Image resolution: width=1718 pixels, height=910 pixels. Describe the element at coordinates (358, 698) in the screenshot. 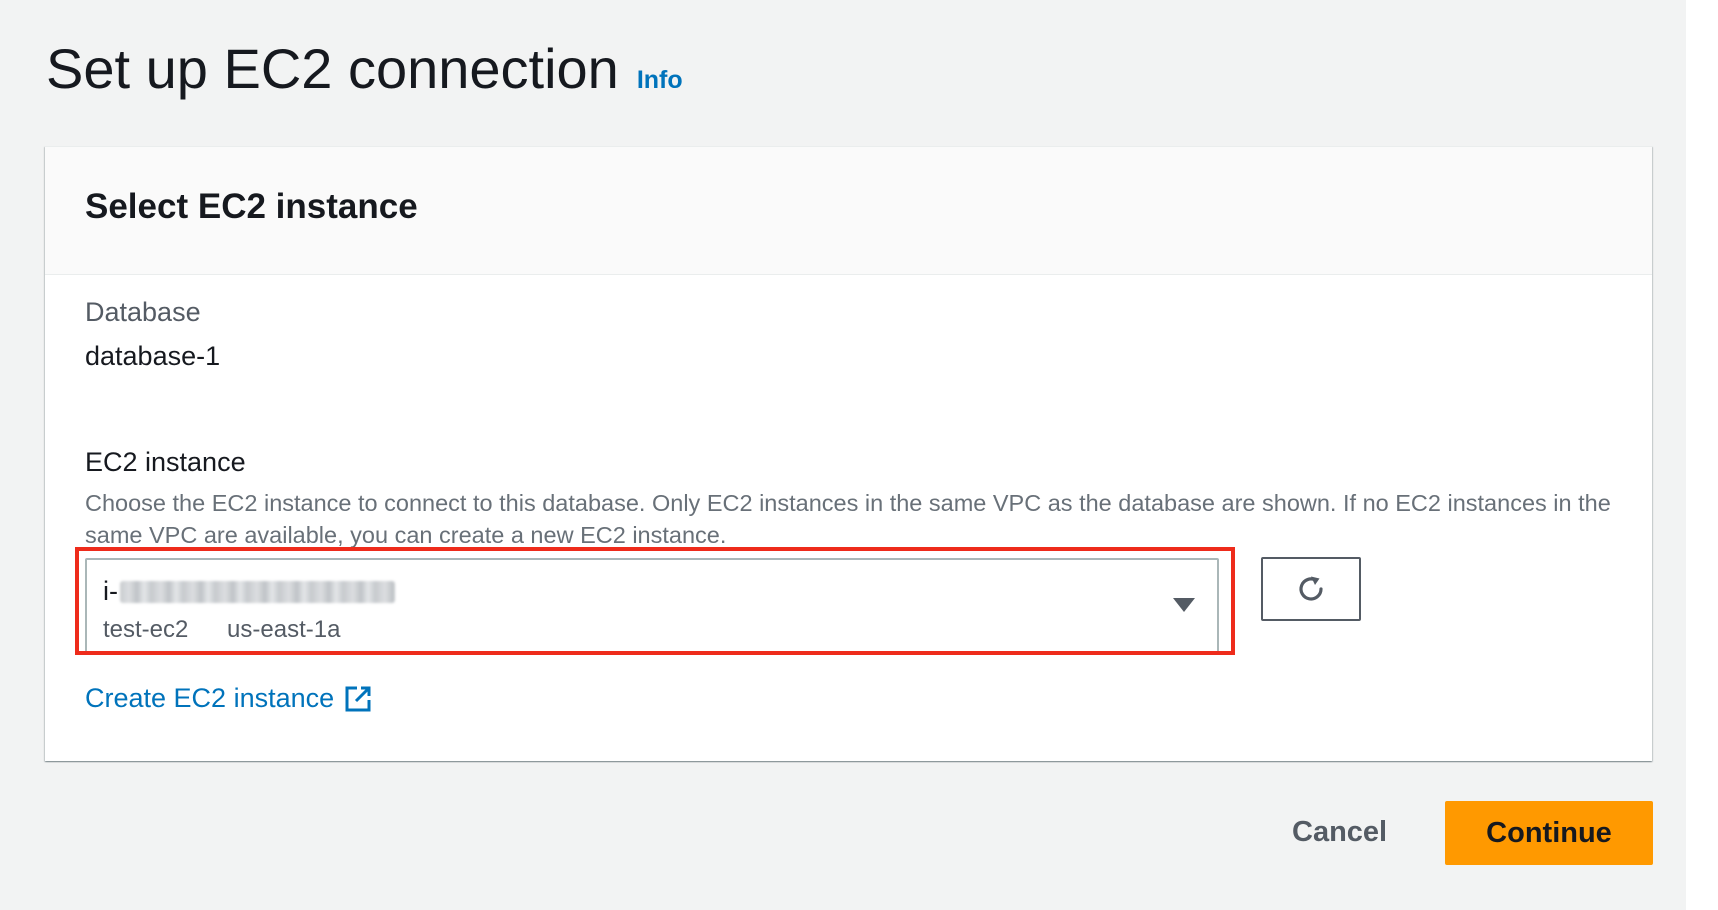

I see `external-link-icon` at that location.